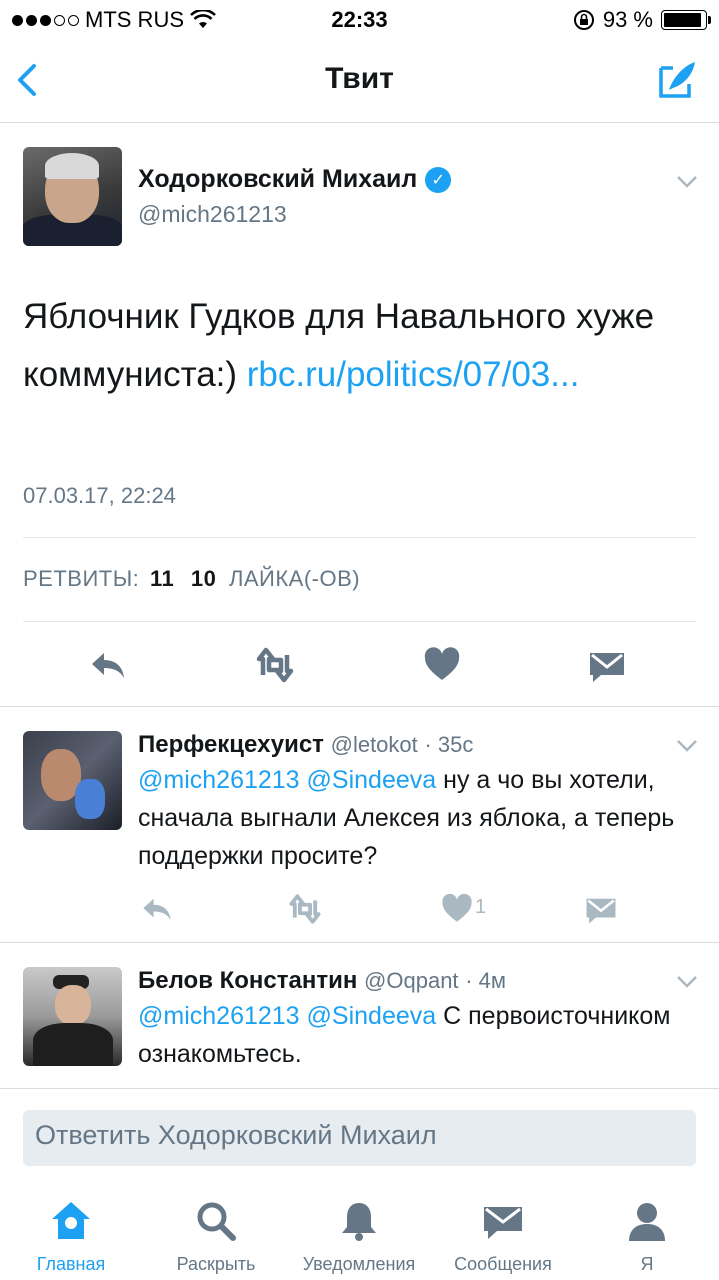  I want to click on tab-notifications-label: Уведомления, so click(359, 1264).